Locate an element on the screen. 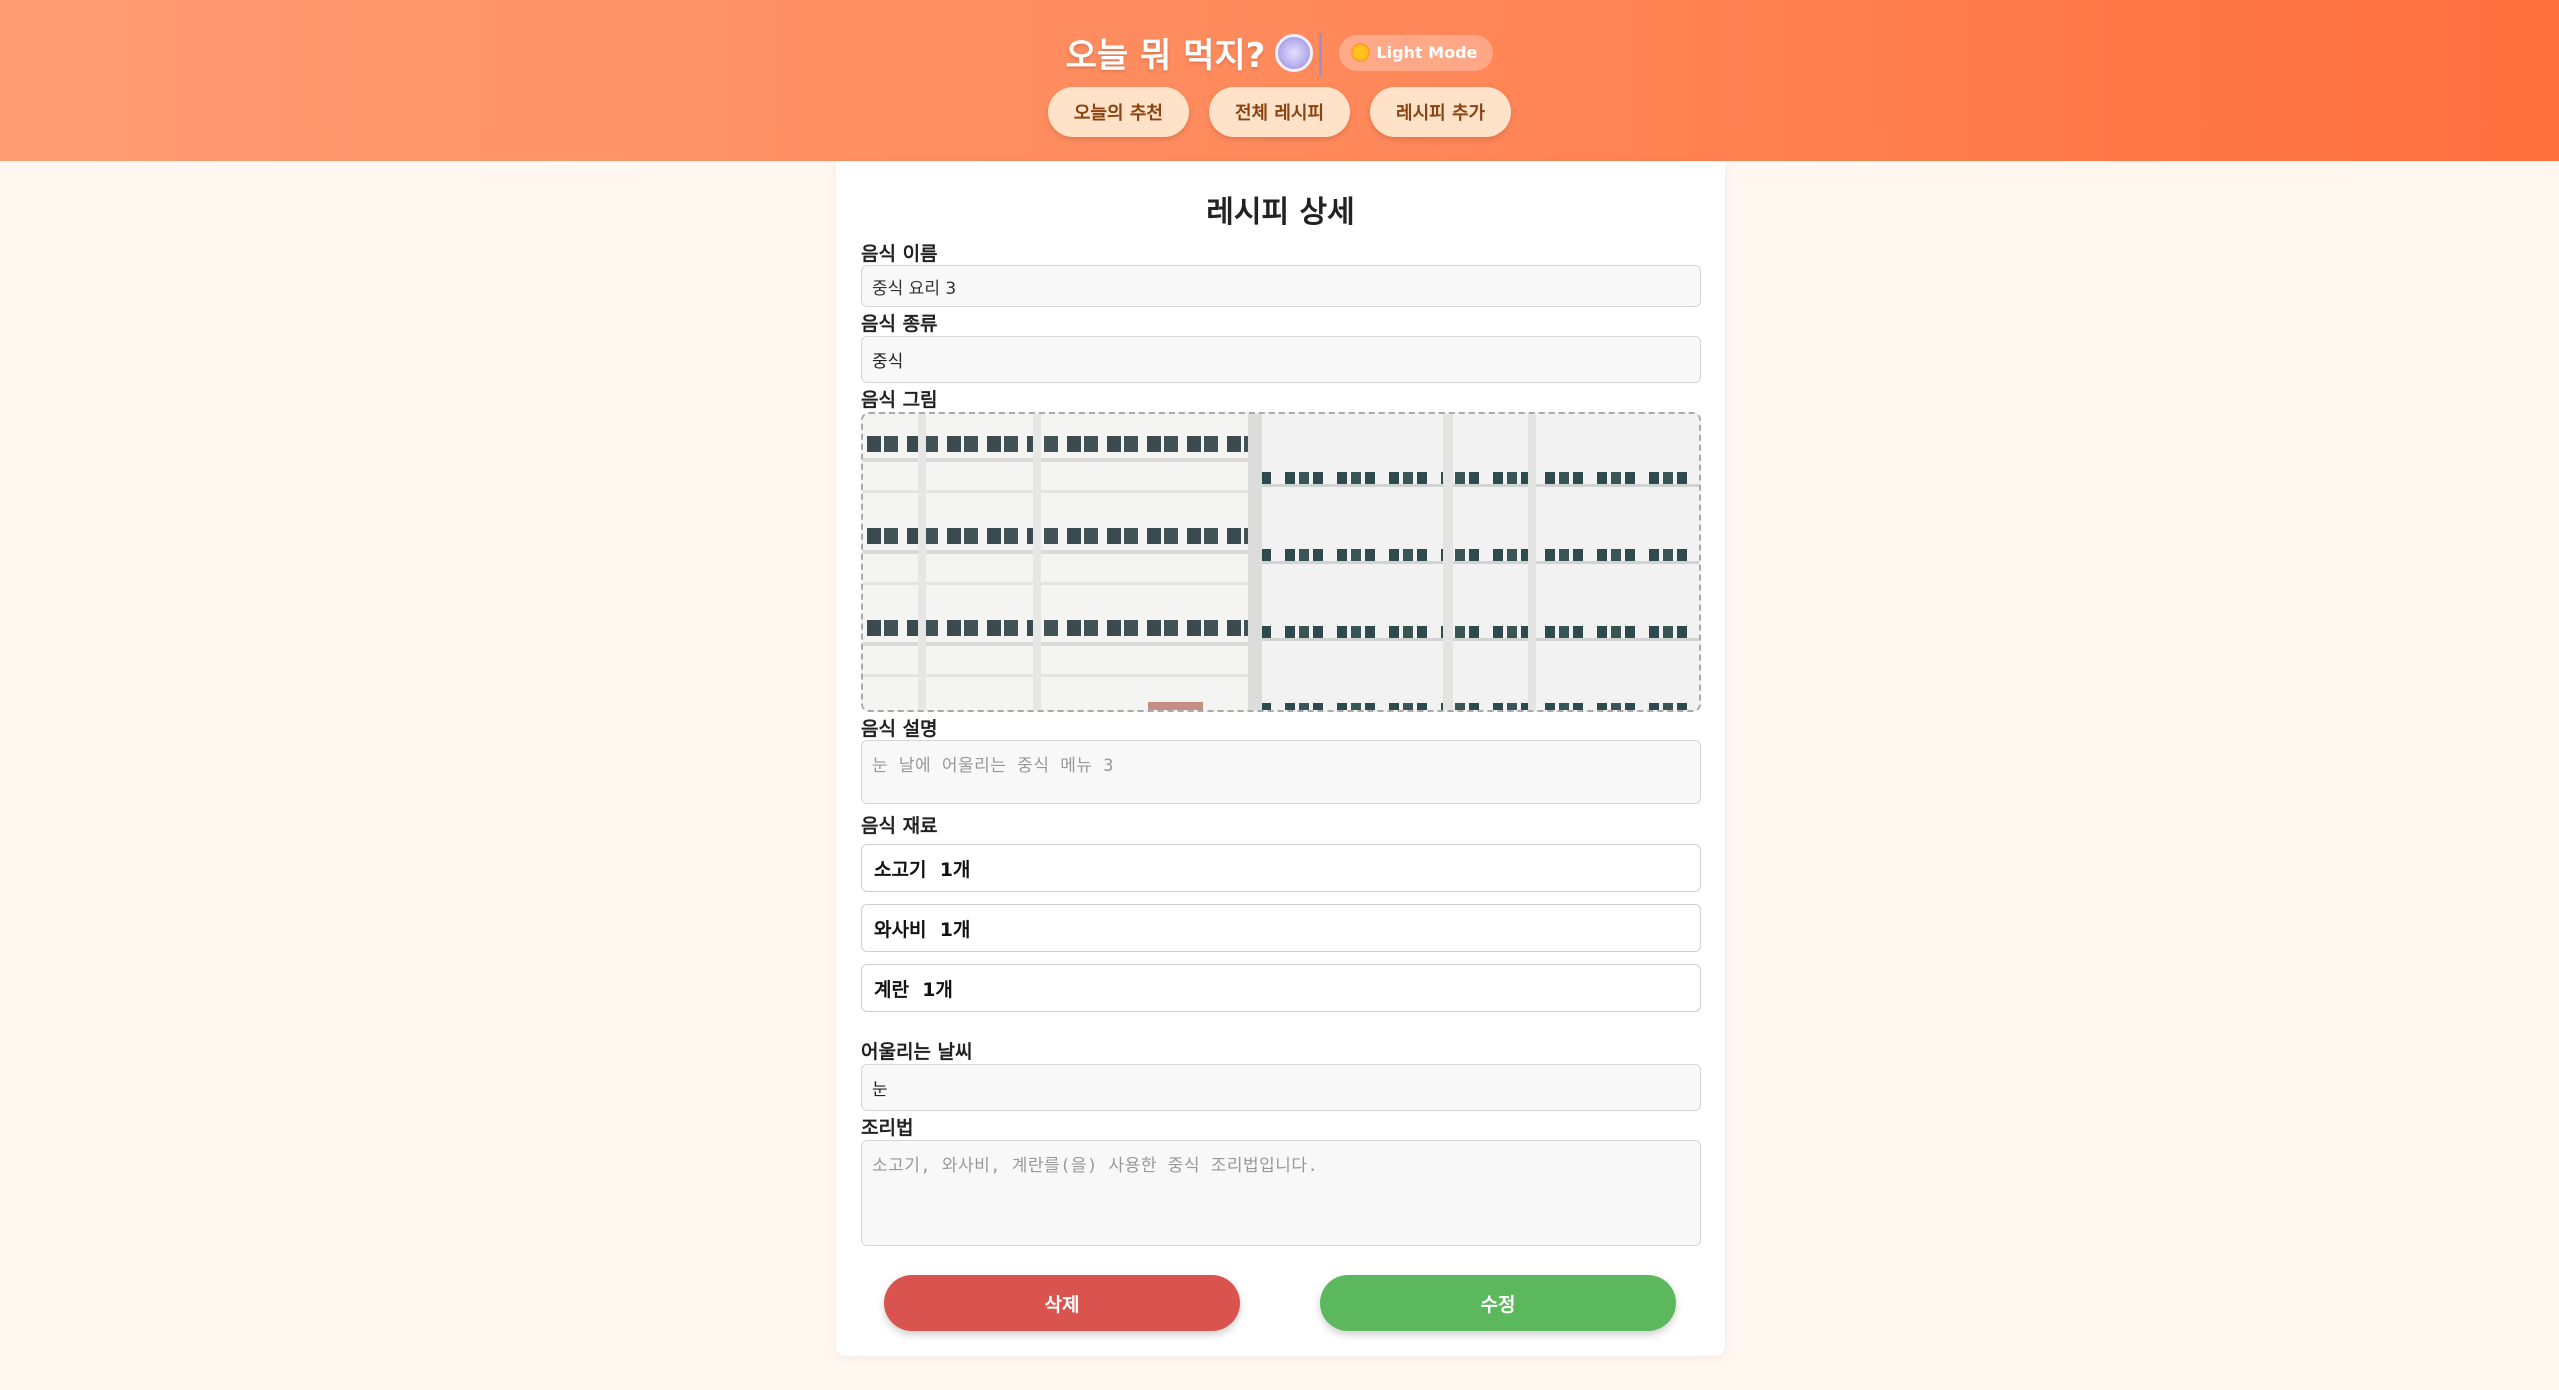 The height and width of the screenshot is (1390, 2559). mode-toggle-button: Light Mode is located at coordinates (1416, 52).